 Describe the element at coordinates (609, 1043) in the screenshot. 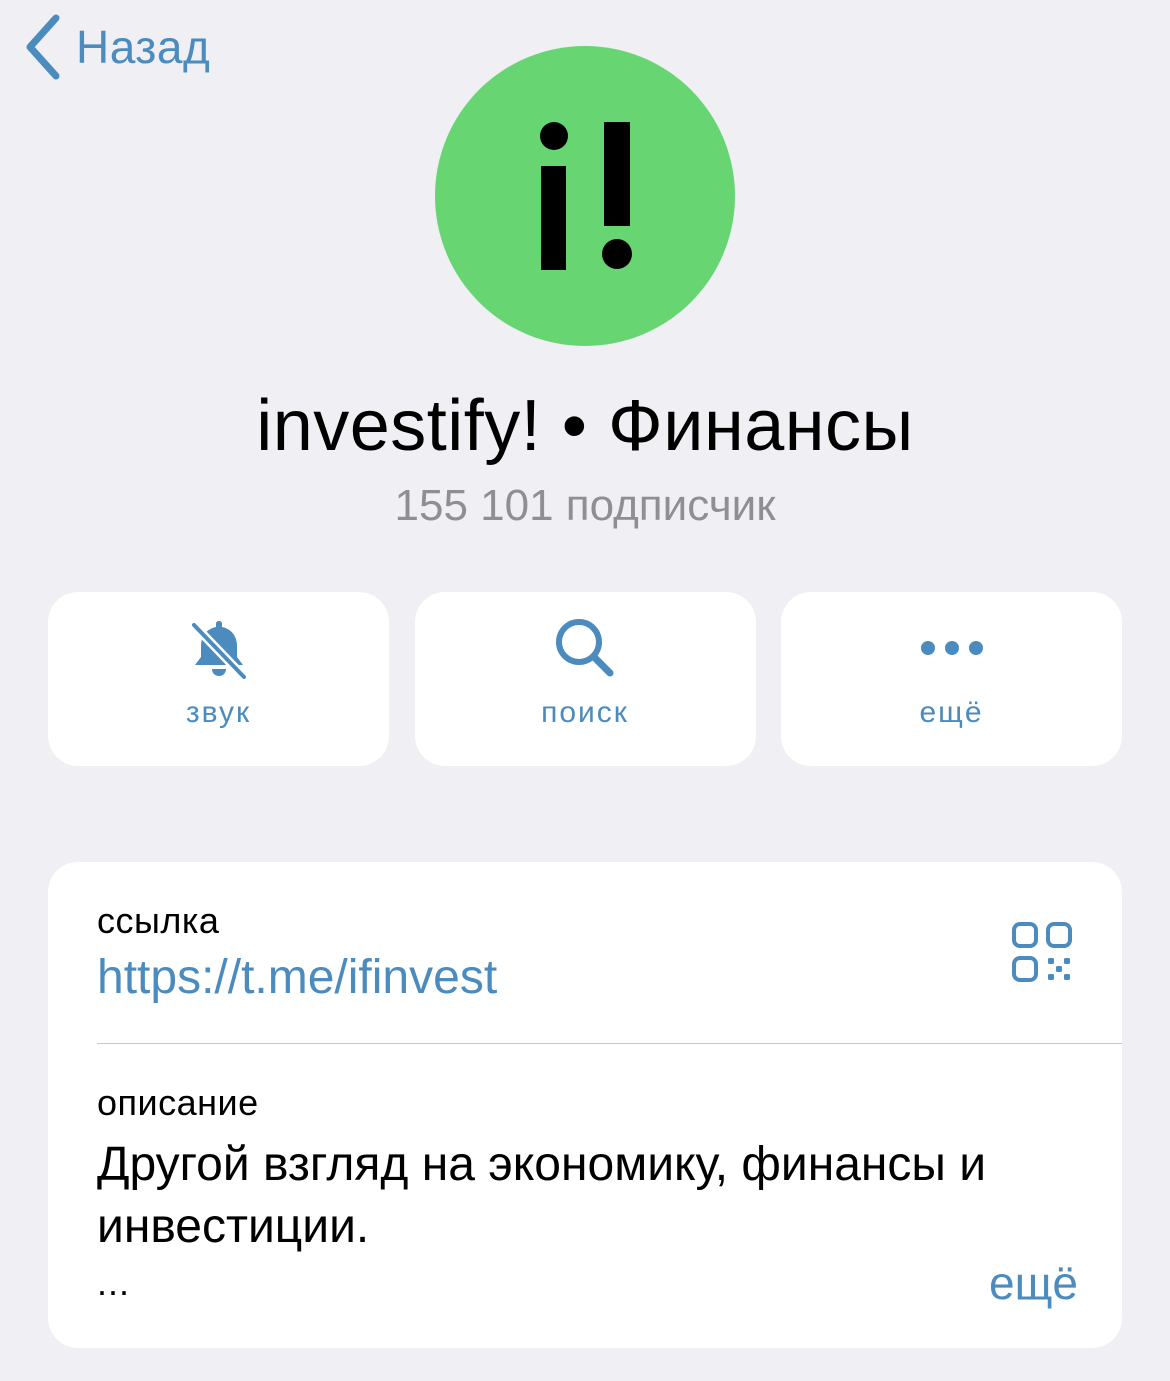

I see `divider` at that location.